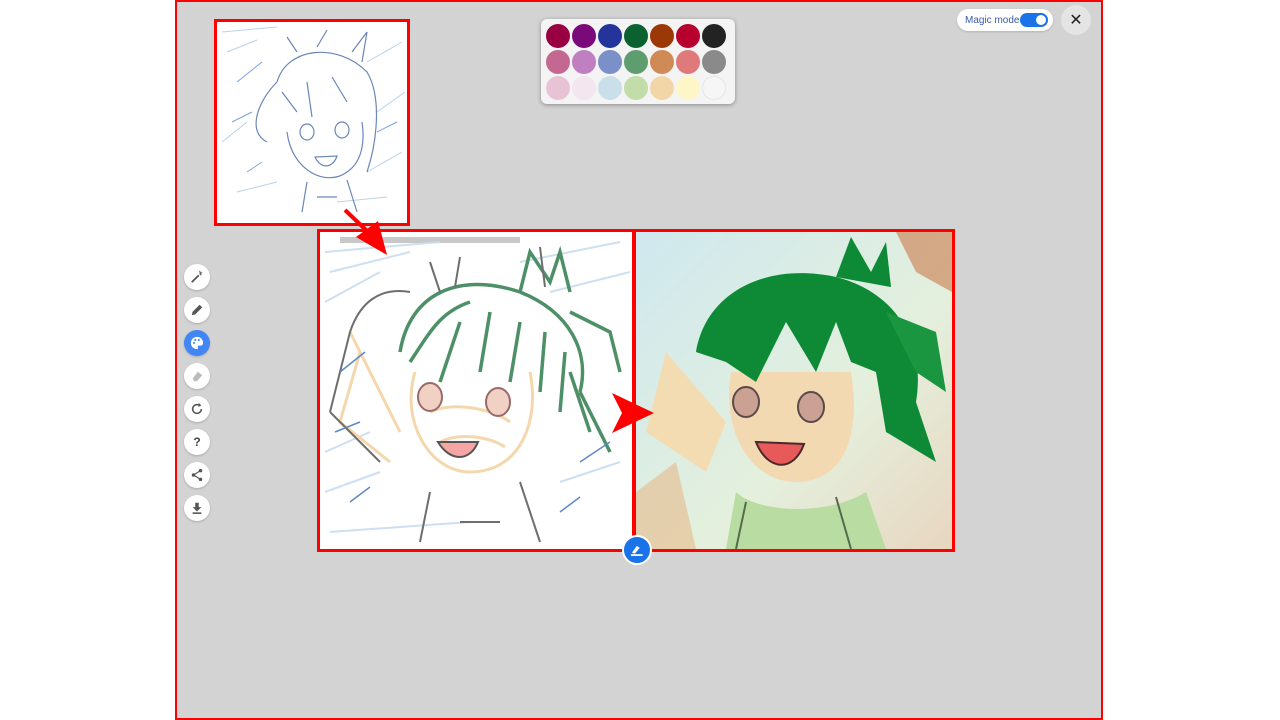 The height and width of the screenshot is (720, 1280). I want to click on color-palette, so click(638, 61).